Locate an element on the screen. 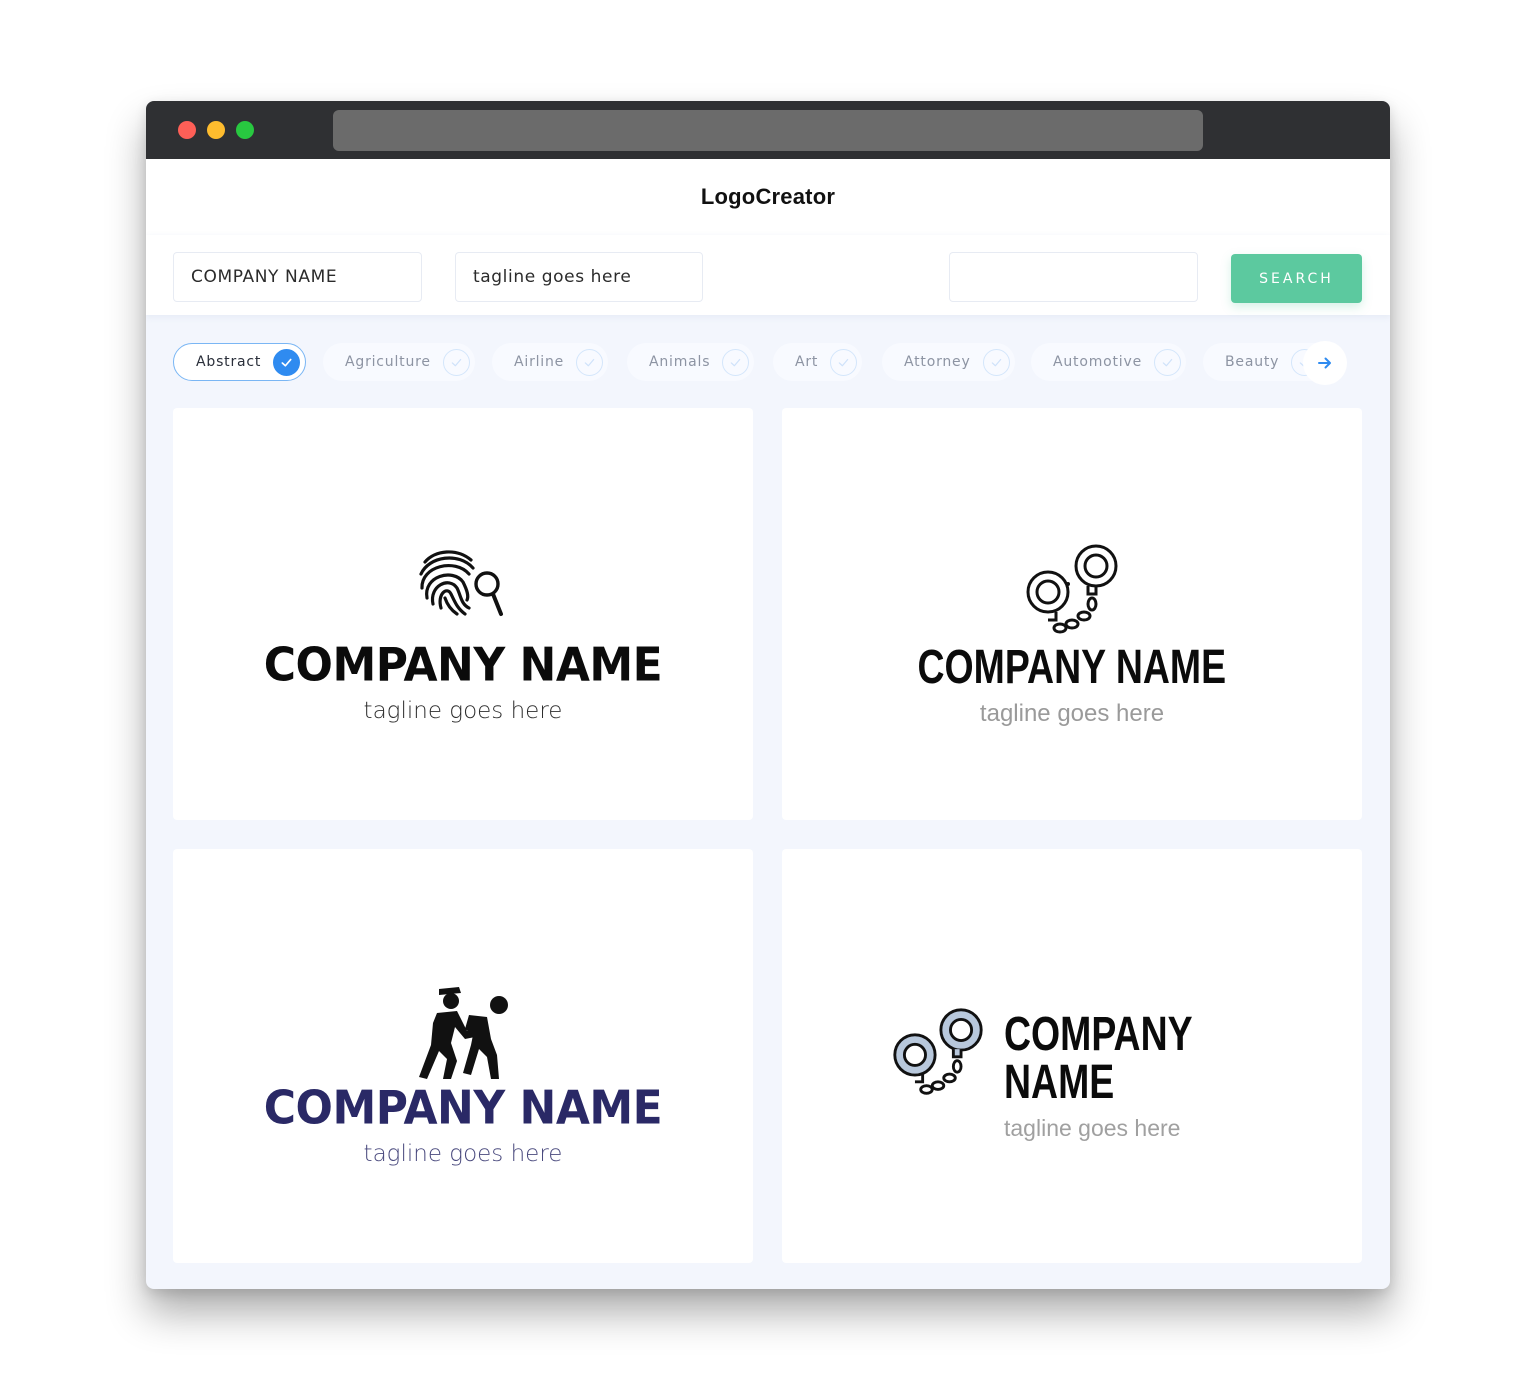 This screenshot has width=1536, height=1390. category-chip-attorney: Attorney is located at coordinates (948, 362).